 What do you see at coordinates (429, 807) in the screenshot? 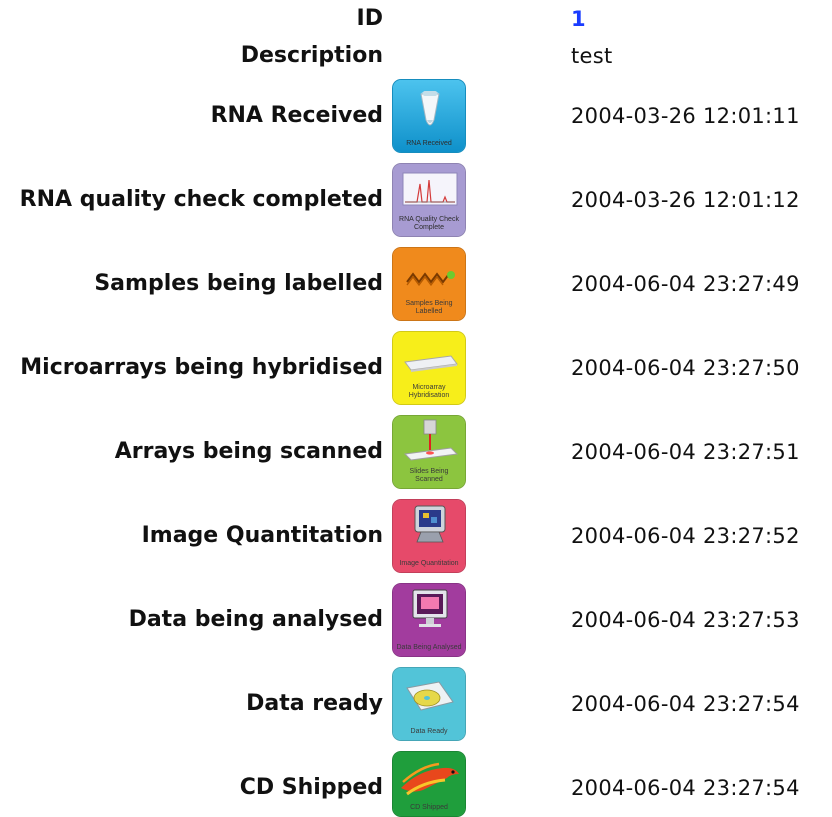
I see `tile-caption: CD Shipped` at bounding box center [429, 807].